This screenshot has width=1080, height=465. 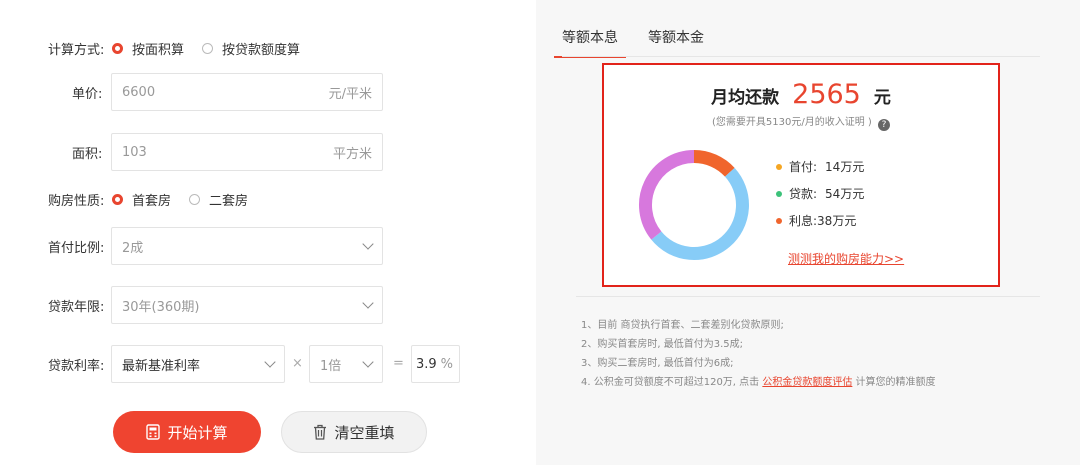 What do you see at coordinates (882, 98) in the screenshot?
I see `monthly-unit: 元` at bounding box center [882, 98].